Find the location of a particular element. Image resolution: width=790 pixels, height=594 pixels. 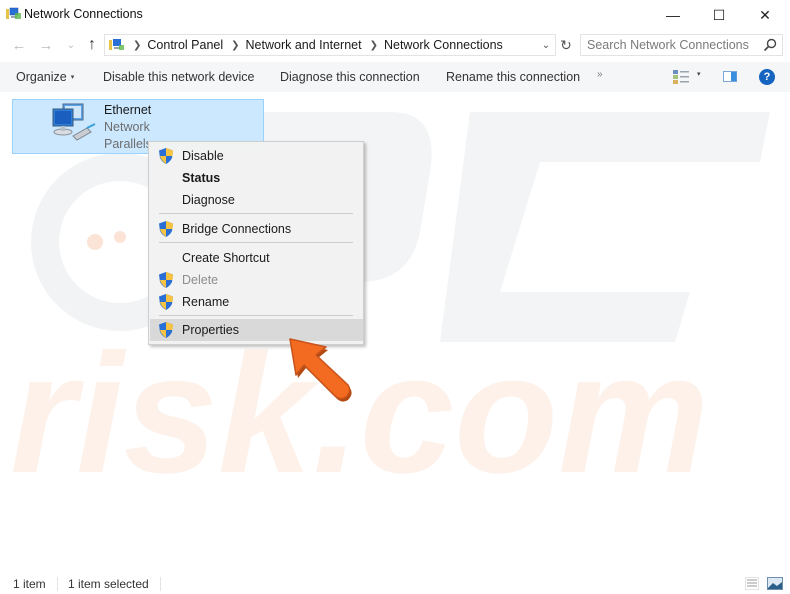

up-arrow-icon: ↑ is located at coordinates (92, 44).